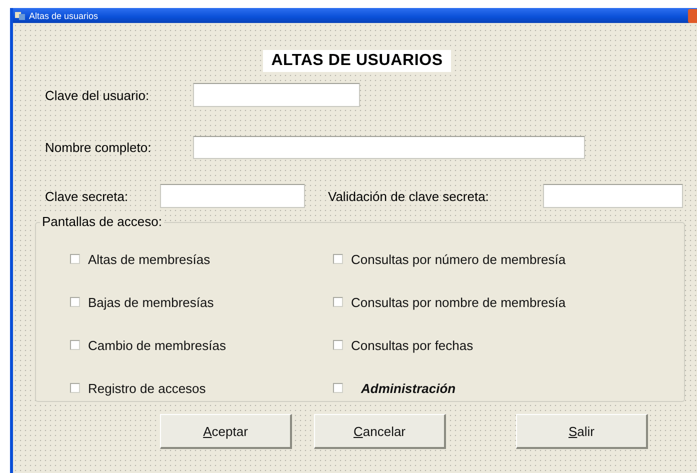 The height and width of the screenshot is (473, 697). What do you see at coordinates (380, 431) in the screenshot?
I see `dialog-button: Cancelar` at bounding box center [380, 431].